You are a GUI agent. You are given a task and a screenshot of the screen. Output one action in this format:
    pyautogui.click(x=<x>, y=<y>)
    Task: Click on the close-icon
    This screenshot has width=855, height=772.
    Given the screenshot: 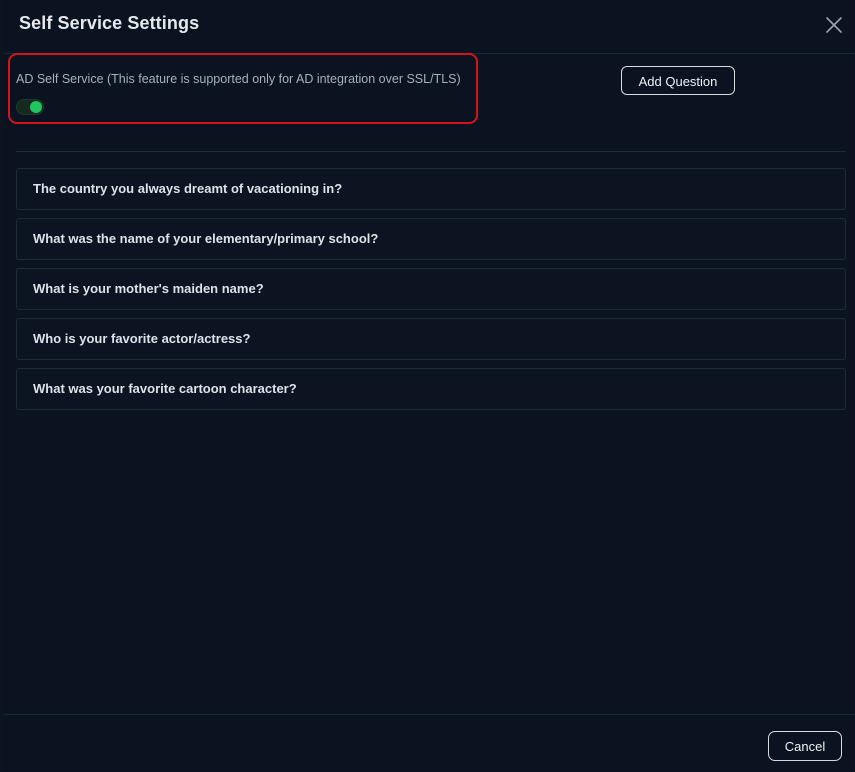 What is the action you would take?
    pyautogui.click(x=834, y=25)
    